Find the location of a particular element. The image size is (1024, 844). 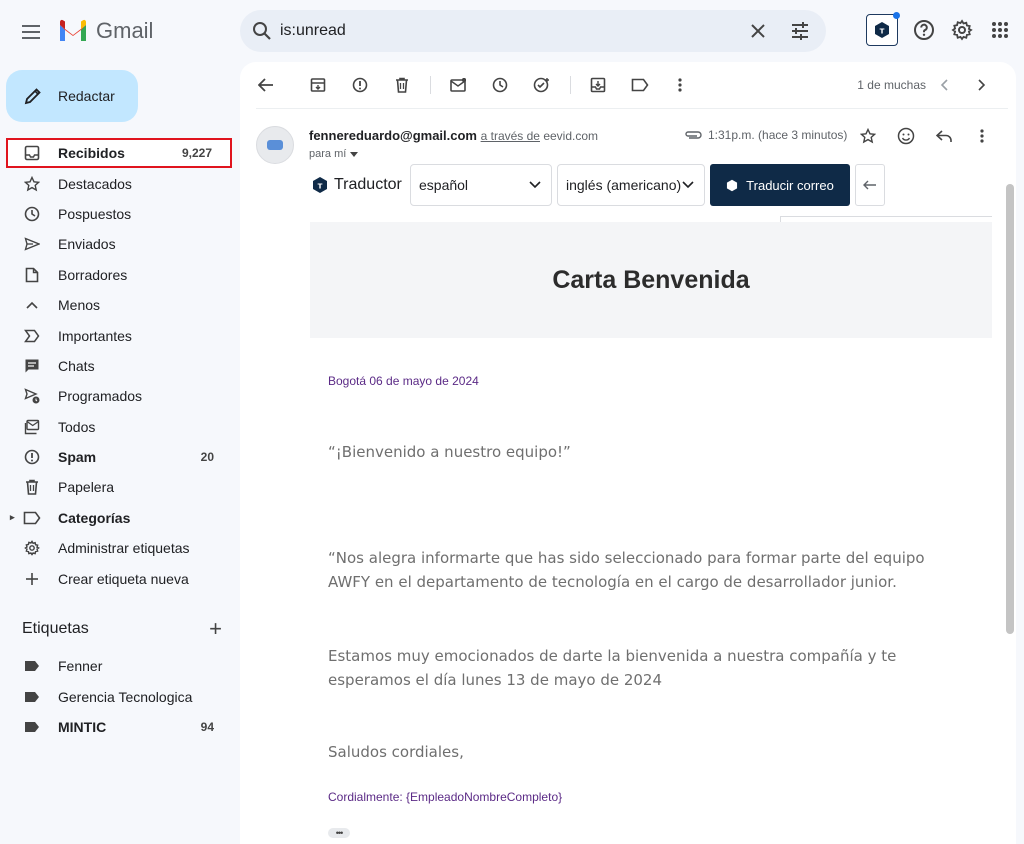

older-chevron-icon is located at coordinates (982, 85).